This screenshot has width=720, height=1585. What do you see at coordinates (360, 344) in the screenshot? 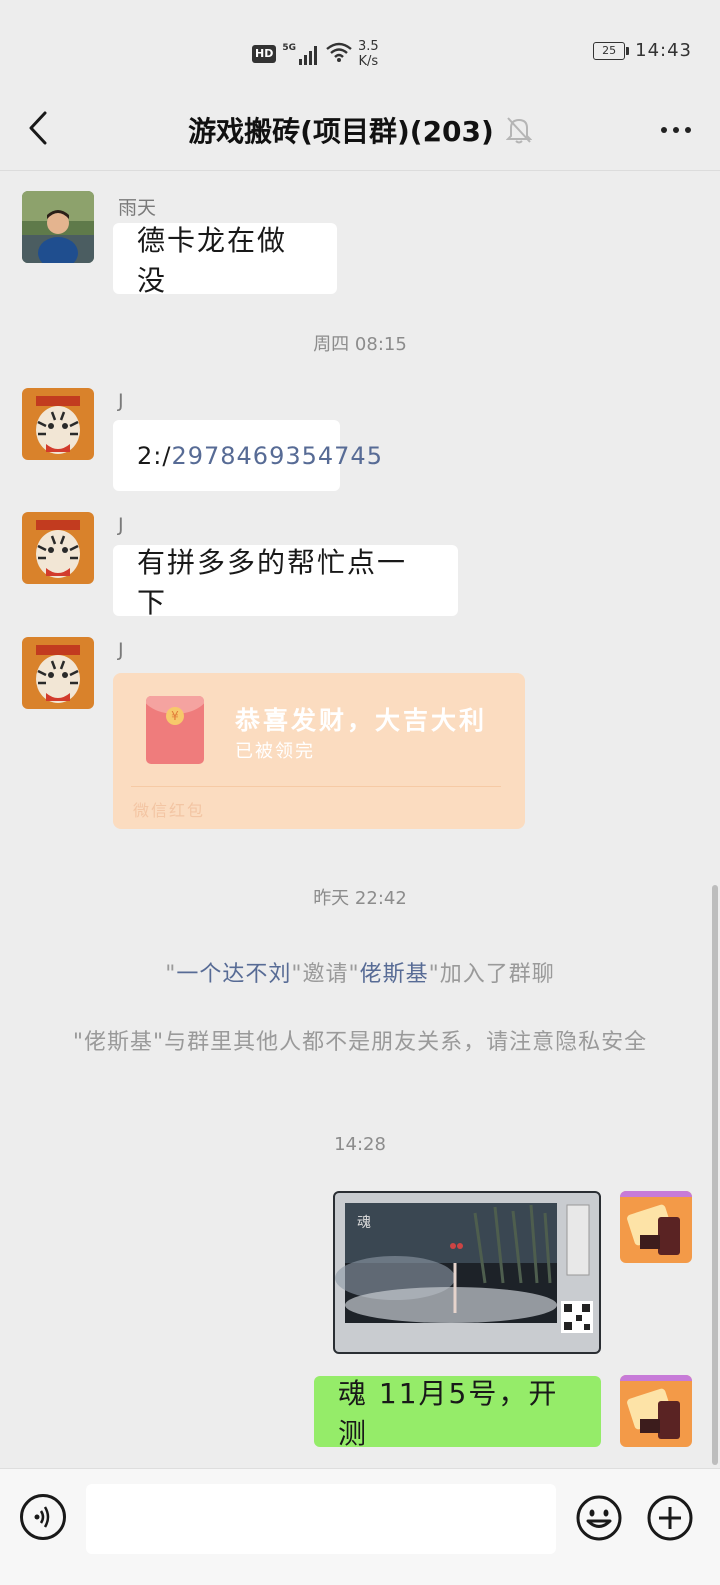
I see `time-label: 周四 08:15` at bounding box center [360, 344].